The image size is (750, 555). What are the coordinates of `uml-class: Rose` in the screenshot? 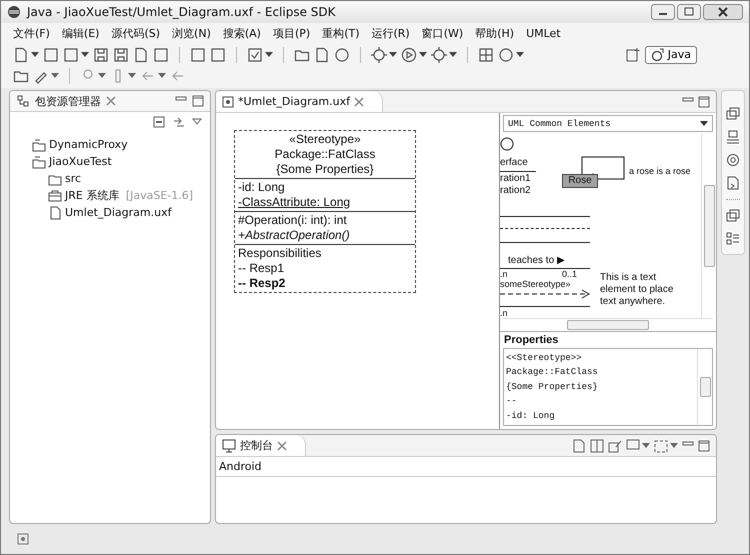 It's located at (580, 181).